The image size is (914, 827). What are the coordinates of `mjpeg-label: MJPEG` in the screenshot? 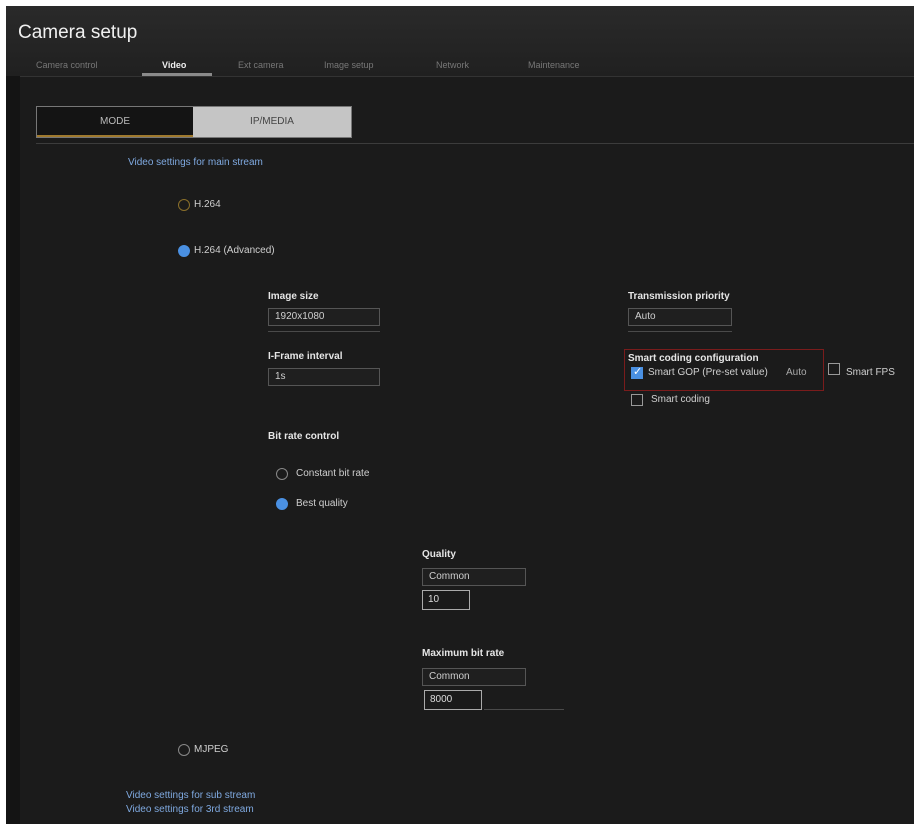 It's located at (211, 749).